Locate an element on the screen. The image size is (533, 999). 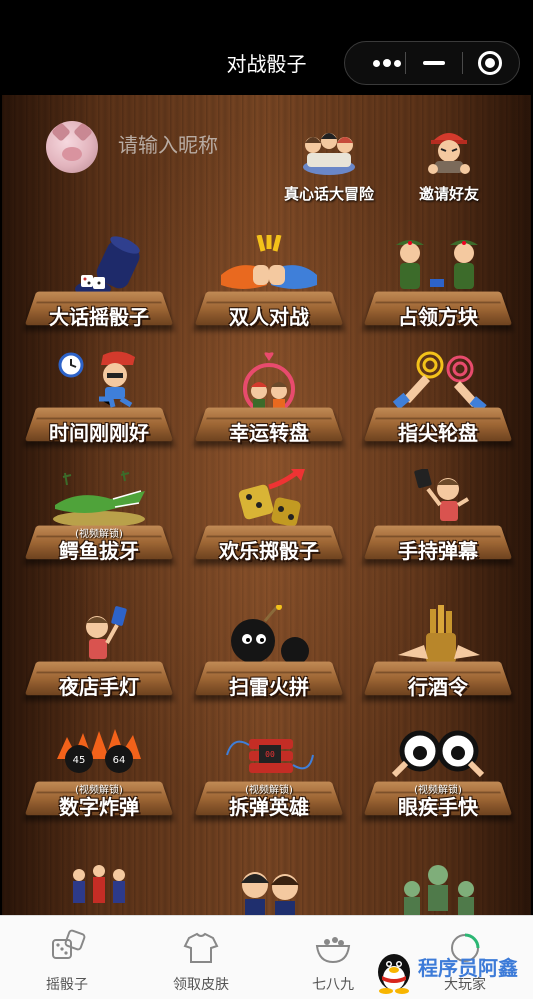
bowl-tab-icon is located at coordinates (333, 948).